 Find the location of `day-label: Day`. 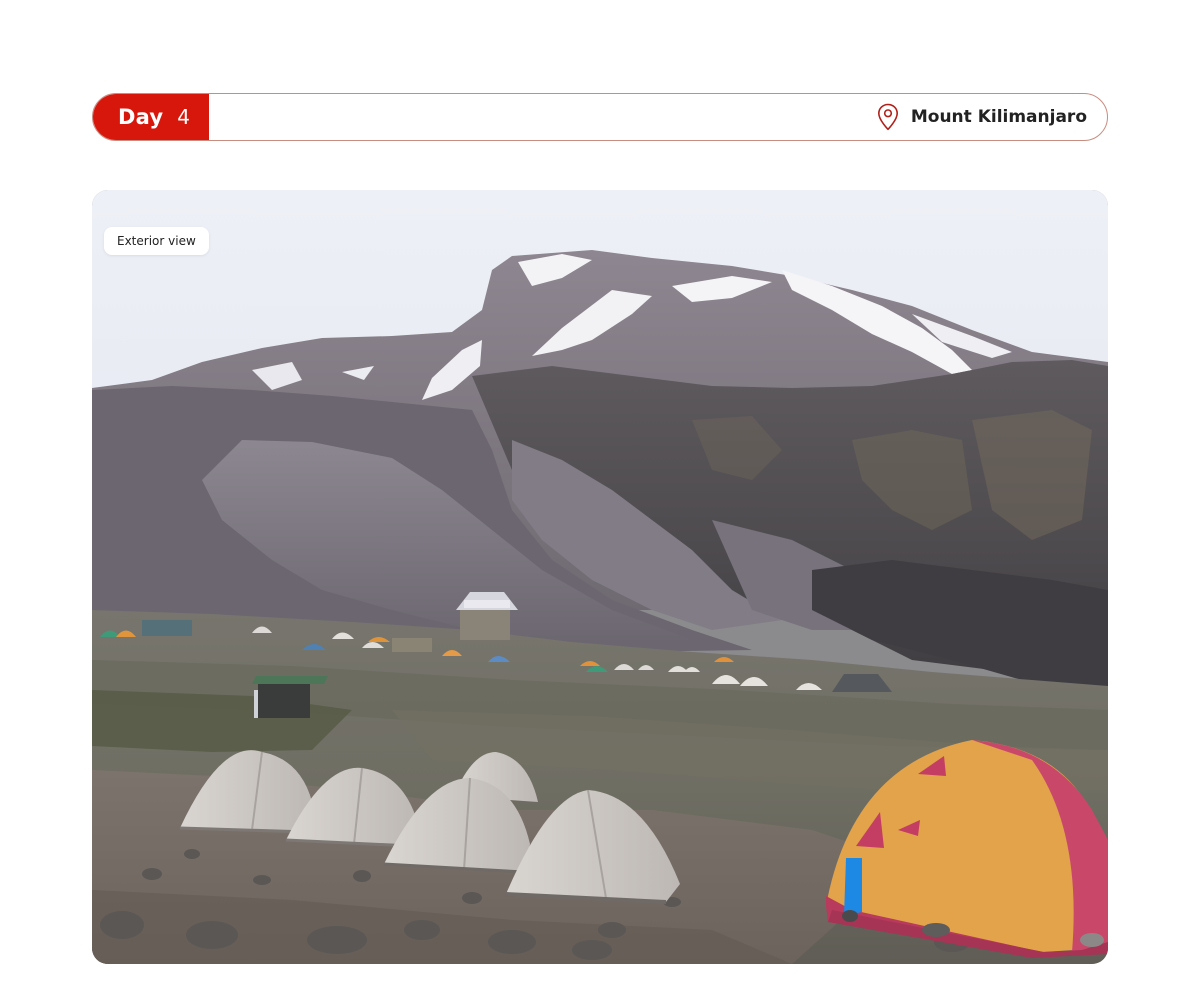

day-label: Day is located at coordinates (141, 117).